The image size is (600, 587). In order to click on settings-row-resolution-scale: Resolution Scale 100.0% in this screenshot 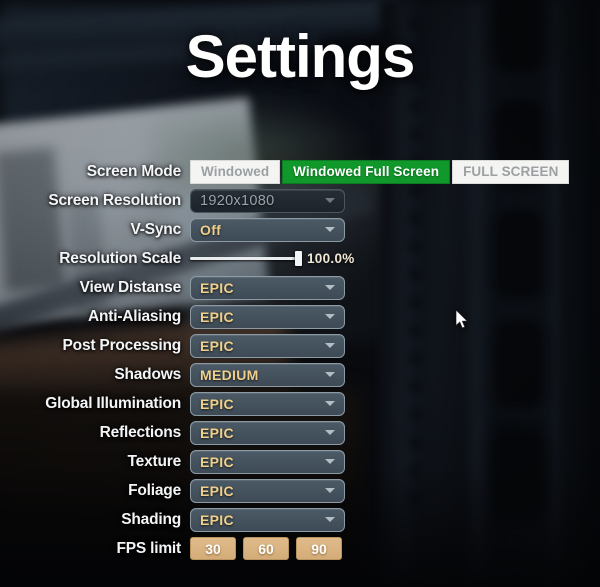, I will do `click(300, 258)`.